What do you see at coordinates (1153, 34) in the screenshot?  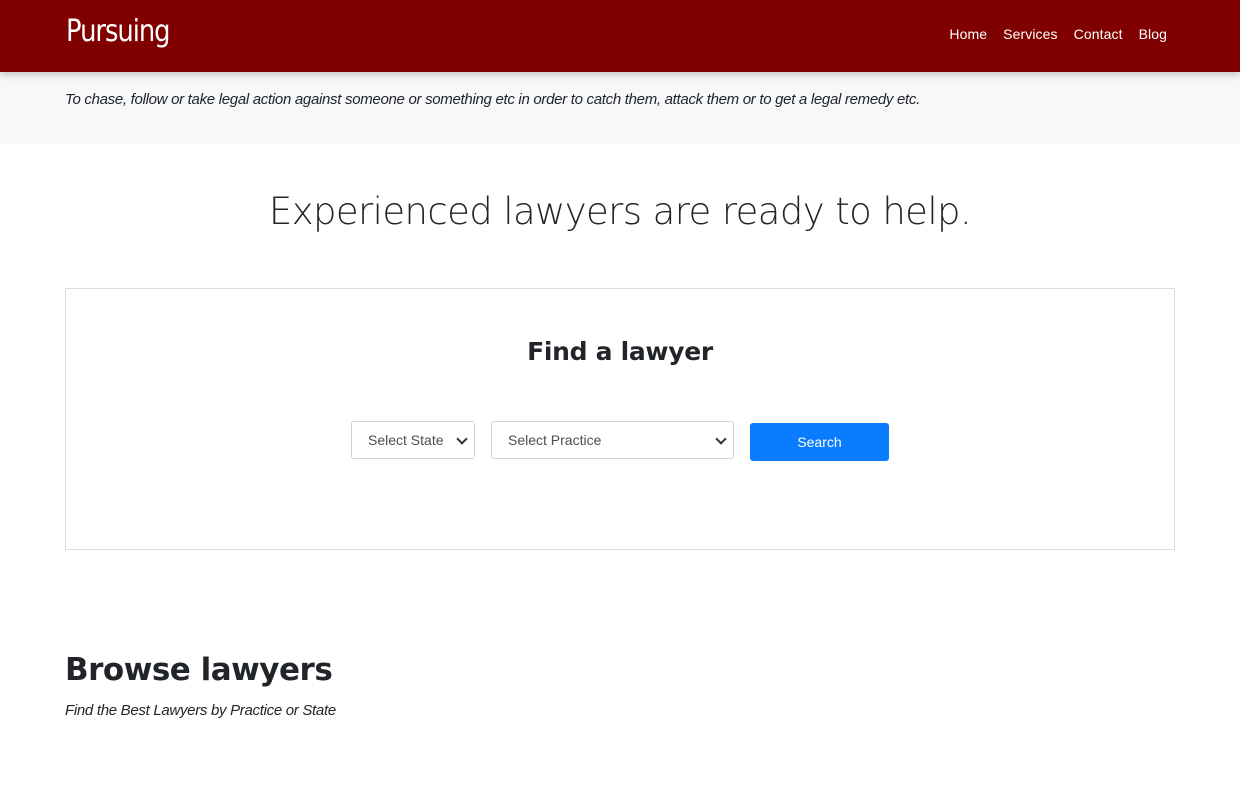 I see `nav-blog: Blog` at bounding box center [1153, 34].